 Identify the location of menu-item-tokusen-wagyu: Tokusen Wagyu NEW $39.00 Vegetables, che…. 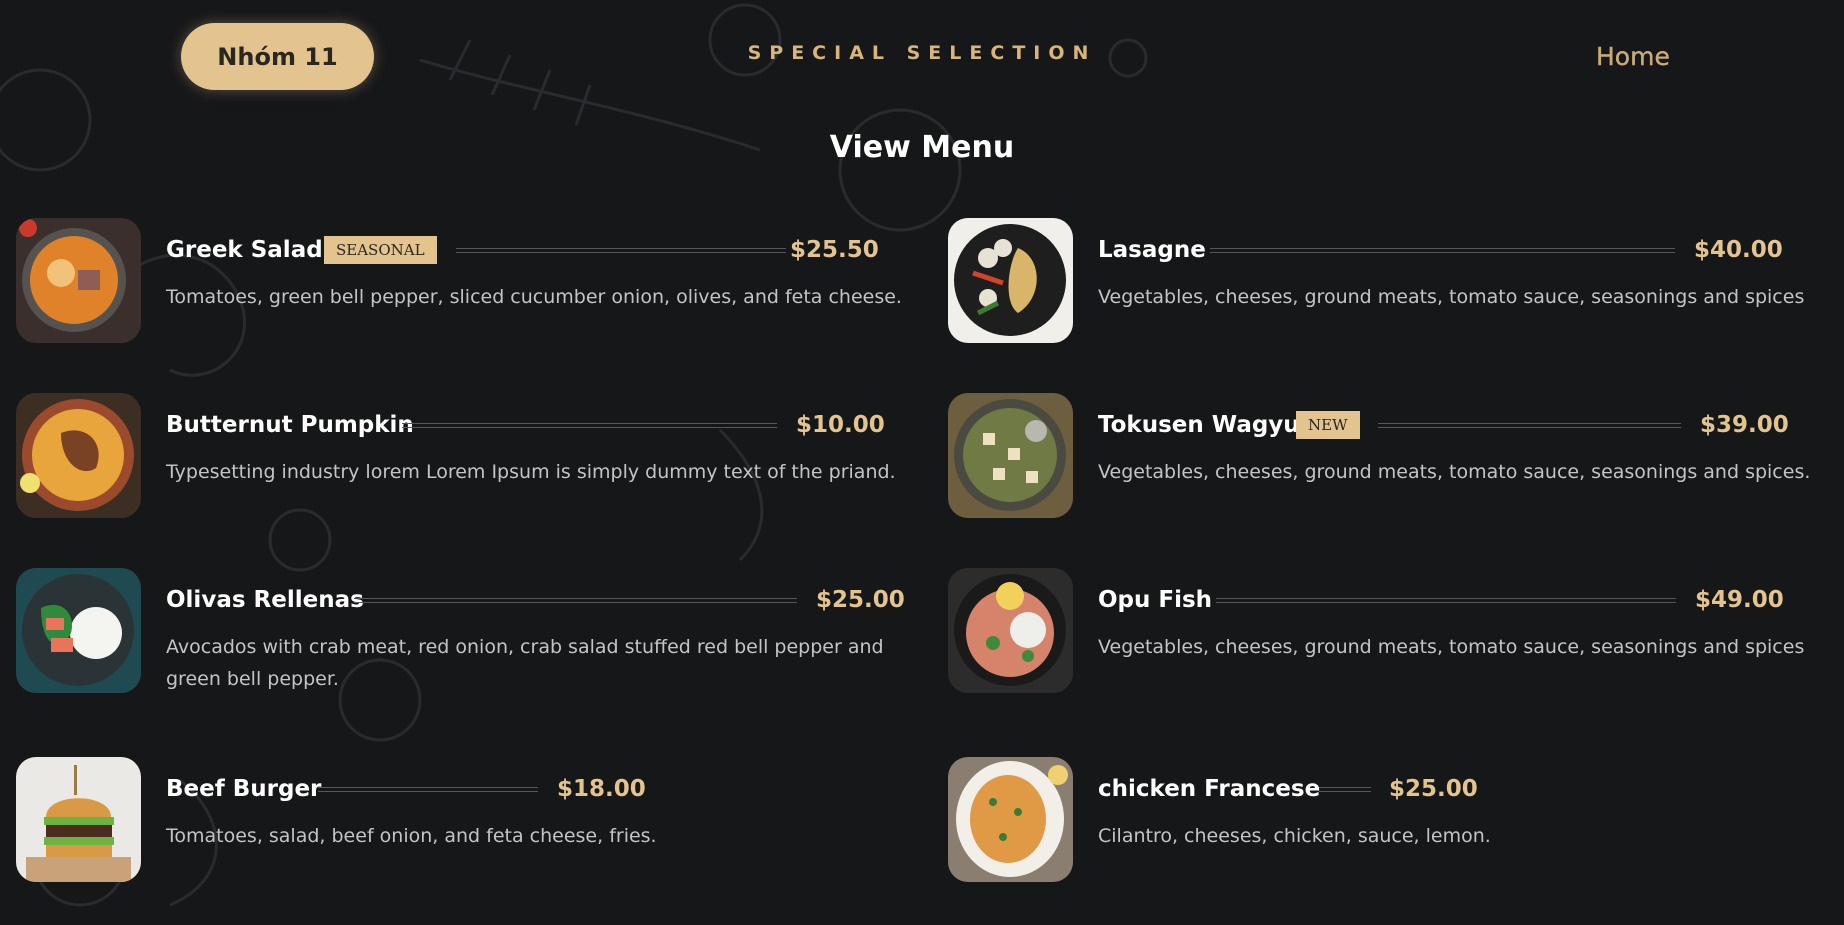
(1388, 458).